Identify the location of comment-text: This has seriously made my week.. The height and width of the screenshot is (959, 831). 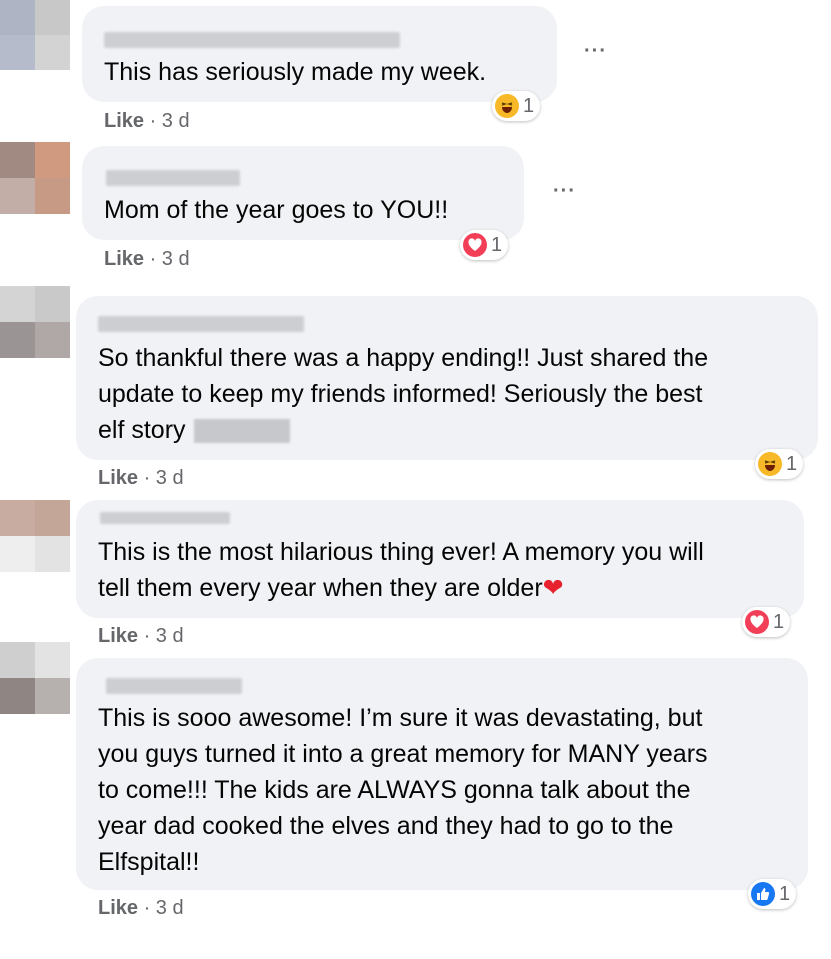
(295, 72).